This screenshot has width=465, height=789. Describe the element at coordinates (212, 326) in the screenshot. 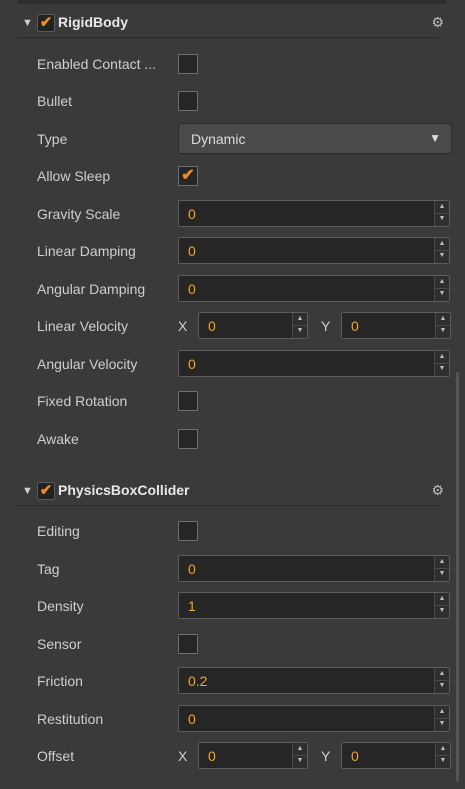

I see `linear-velocity-x-value: 0` at that location.